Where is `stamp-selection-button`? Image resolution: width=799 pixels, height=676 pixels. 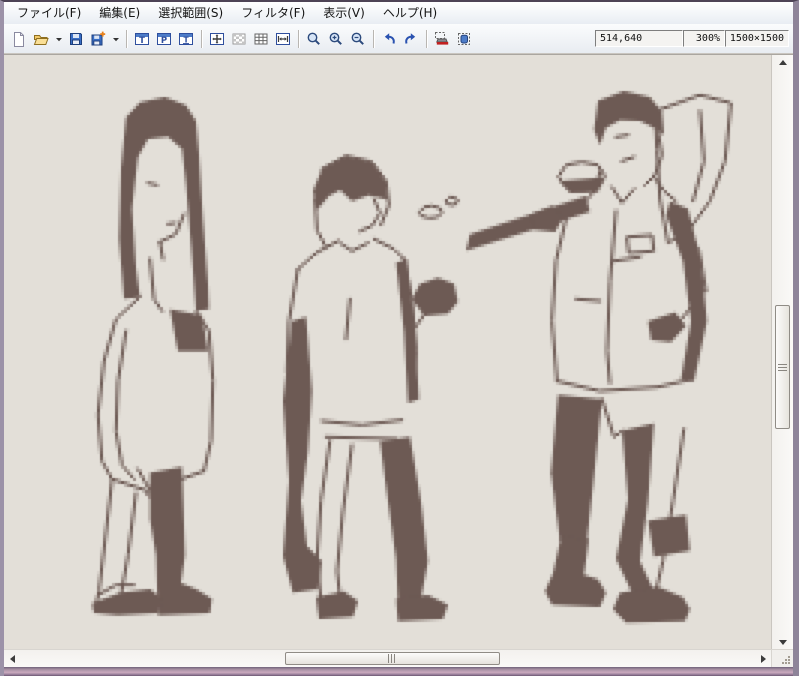
stamp-selection-button is located at coordinates (442, 39).